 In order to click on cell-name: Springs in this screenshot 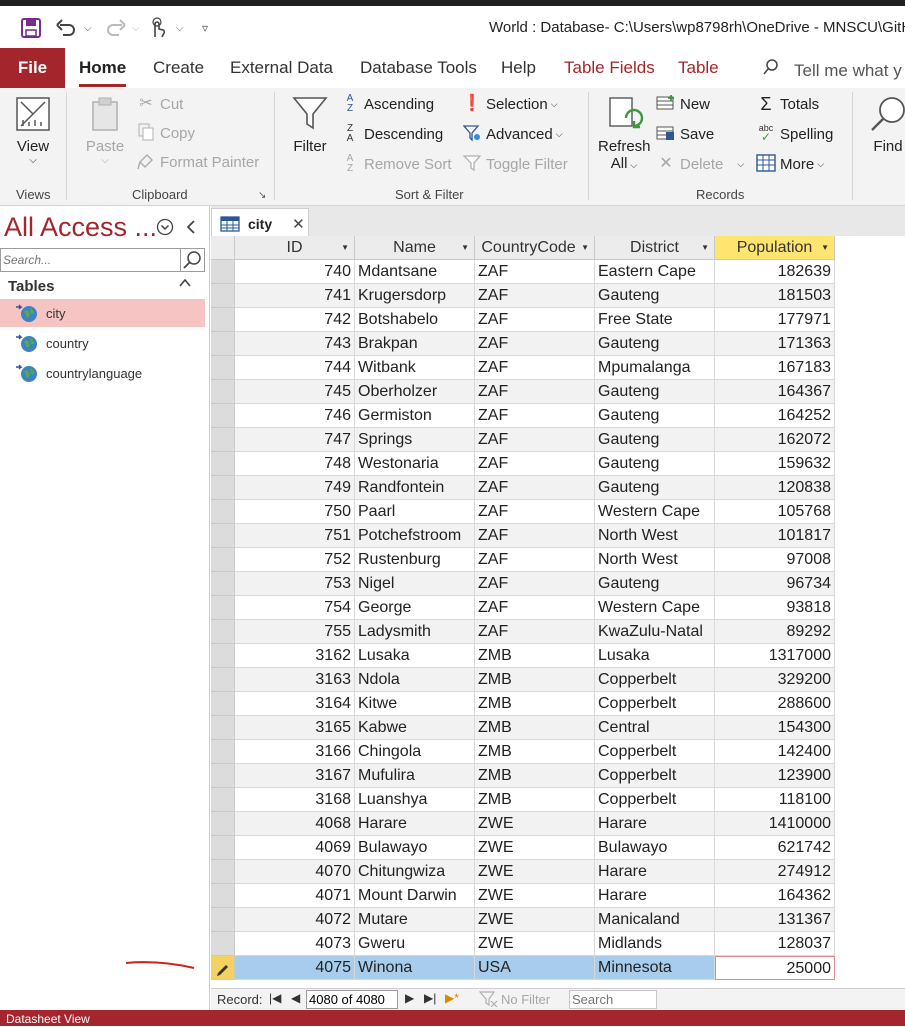, I will do `click(415, 440)`.